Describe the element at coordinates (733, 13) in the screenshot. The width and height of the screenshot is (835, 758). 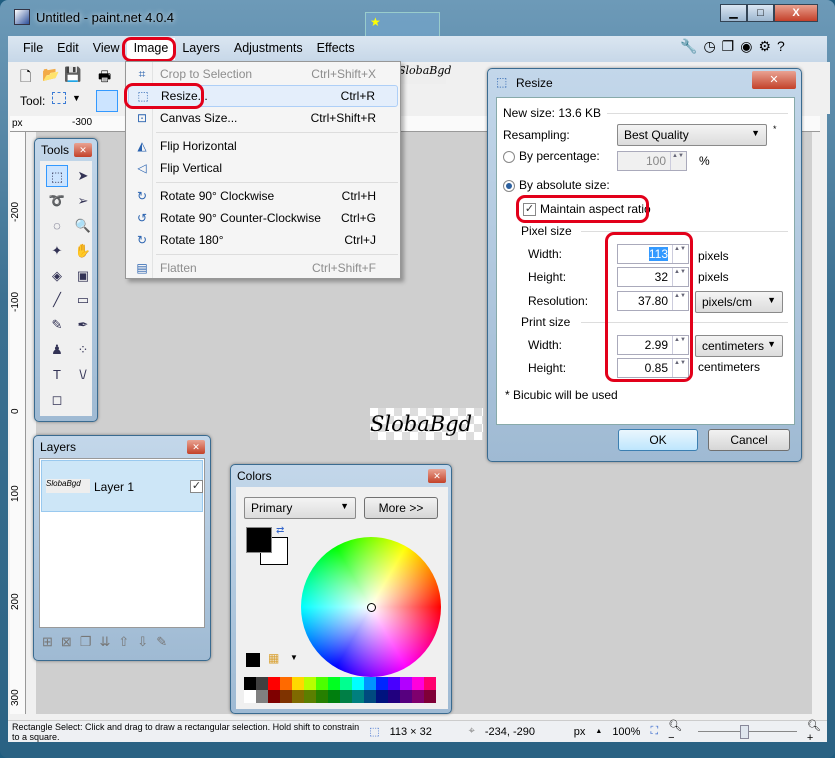
I see `minimize-button: ▁` at that location.